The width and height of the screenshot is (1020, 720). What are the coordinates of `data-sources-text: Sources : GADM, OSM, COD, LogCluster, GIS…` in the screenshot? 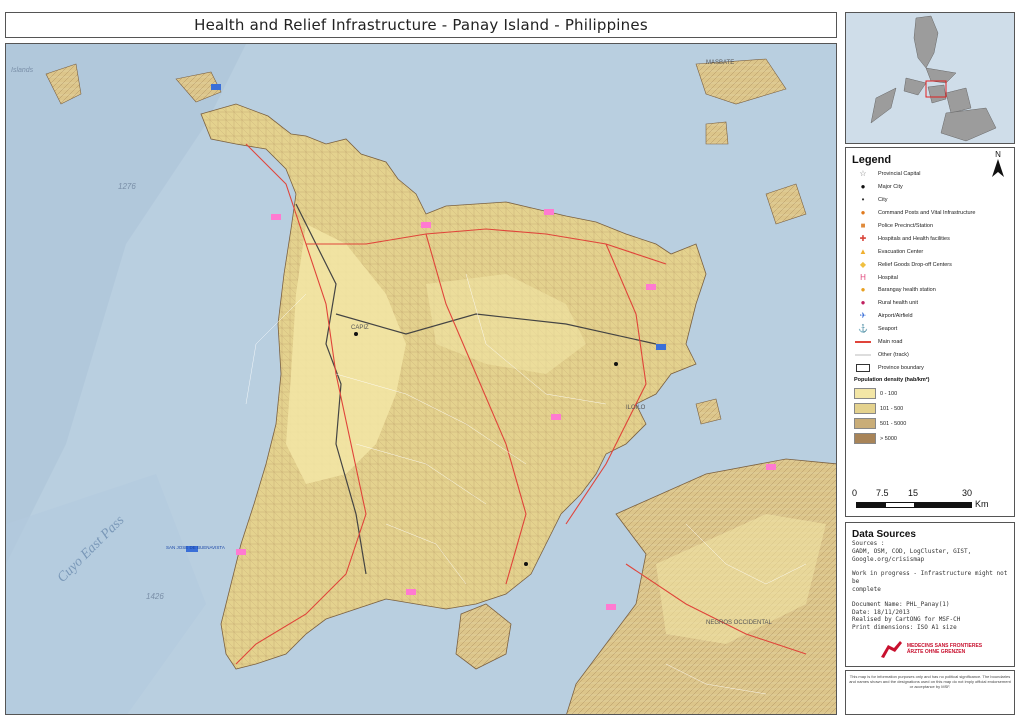 It's located at (930, 586).